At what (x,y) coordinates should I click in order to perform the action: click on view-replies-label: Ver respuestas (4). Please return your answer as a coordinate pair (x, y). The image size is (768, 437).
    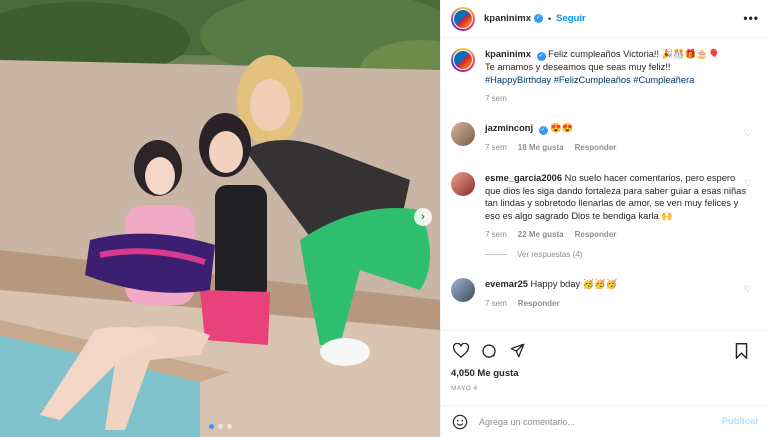
    Looking at the image, I should click on (550, 254).